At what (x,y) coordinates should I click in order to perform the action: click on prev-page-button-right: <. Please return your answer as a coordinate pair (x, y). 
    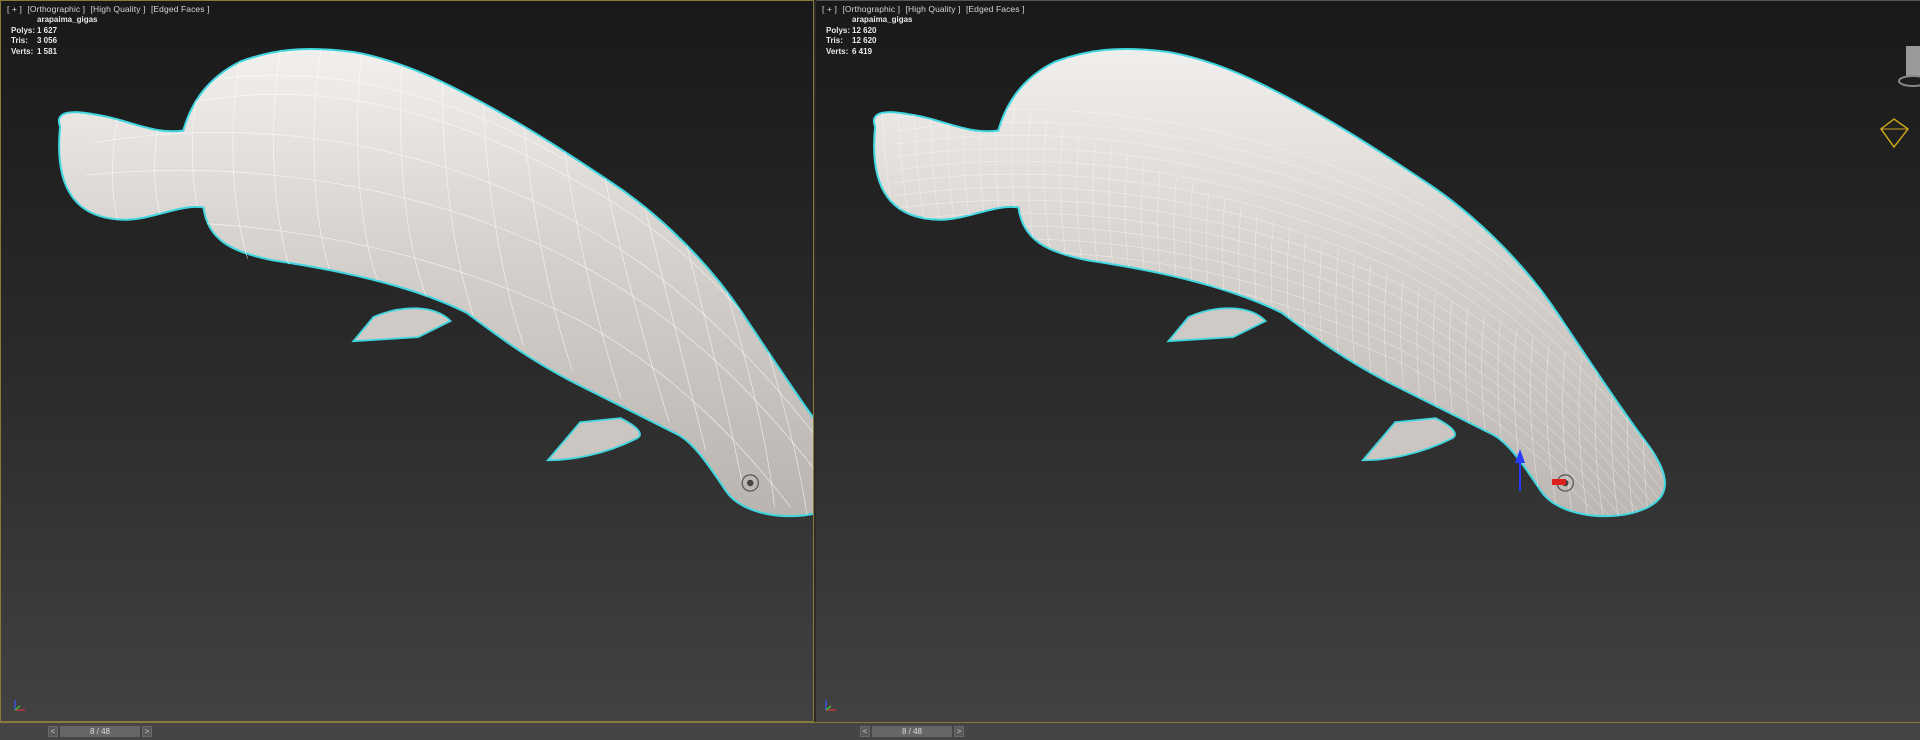
    Looking at the image, I should click on (865, 731).